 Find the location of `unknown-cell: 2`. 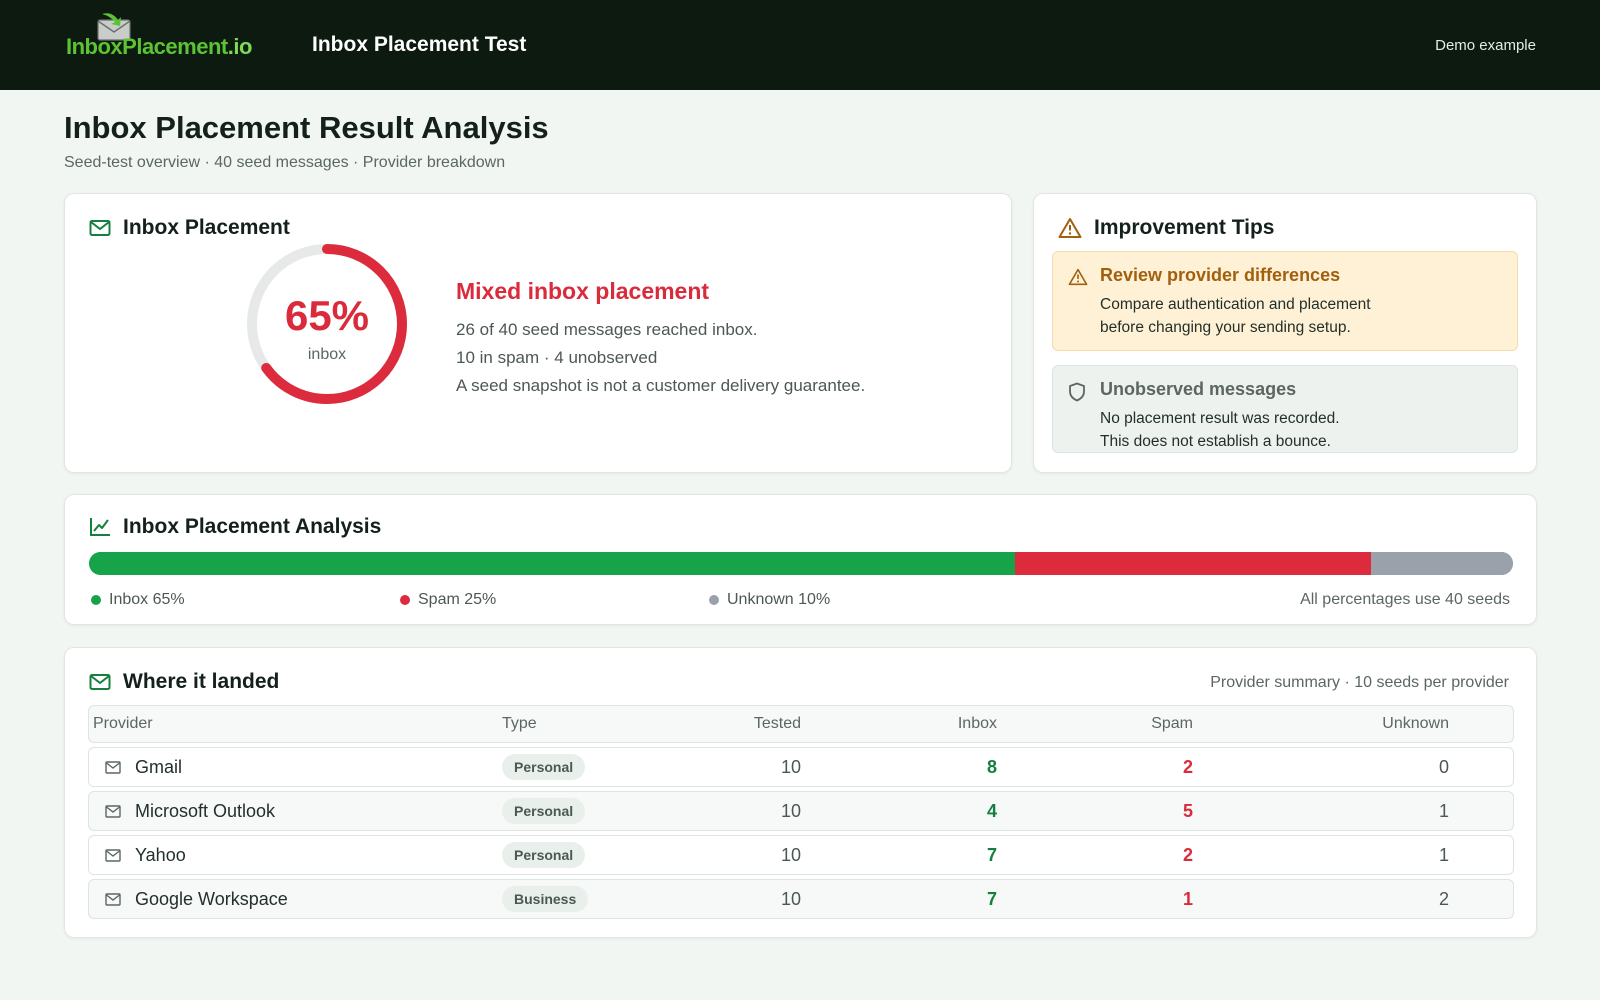

unknown-cell: 2 is located at coordinates (1443, 898).